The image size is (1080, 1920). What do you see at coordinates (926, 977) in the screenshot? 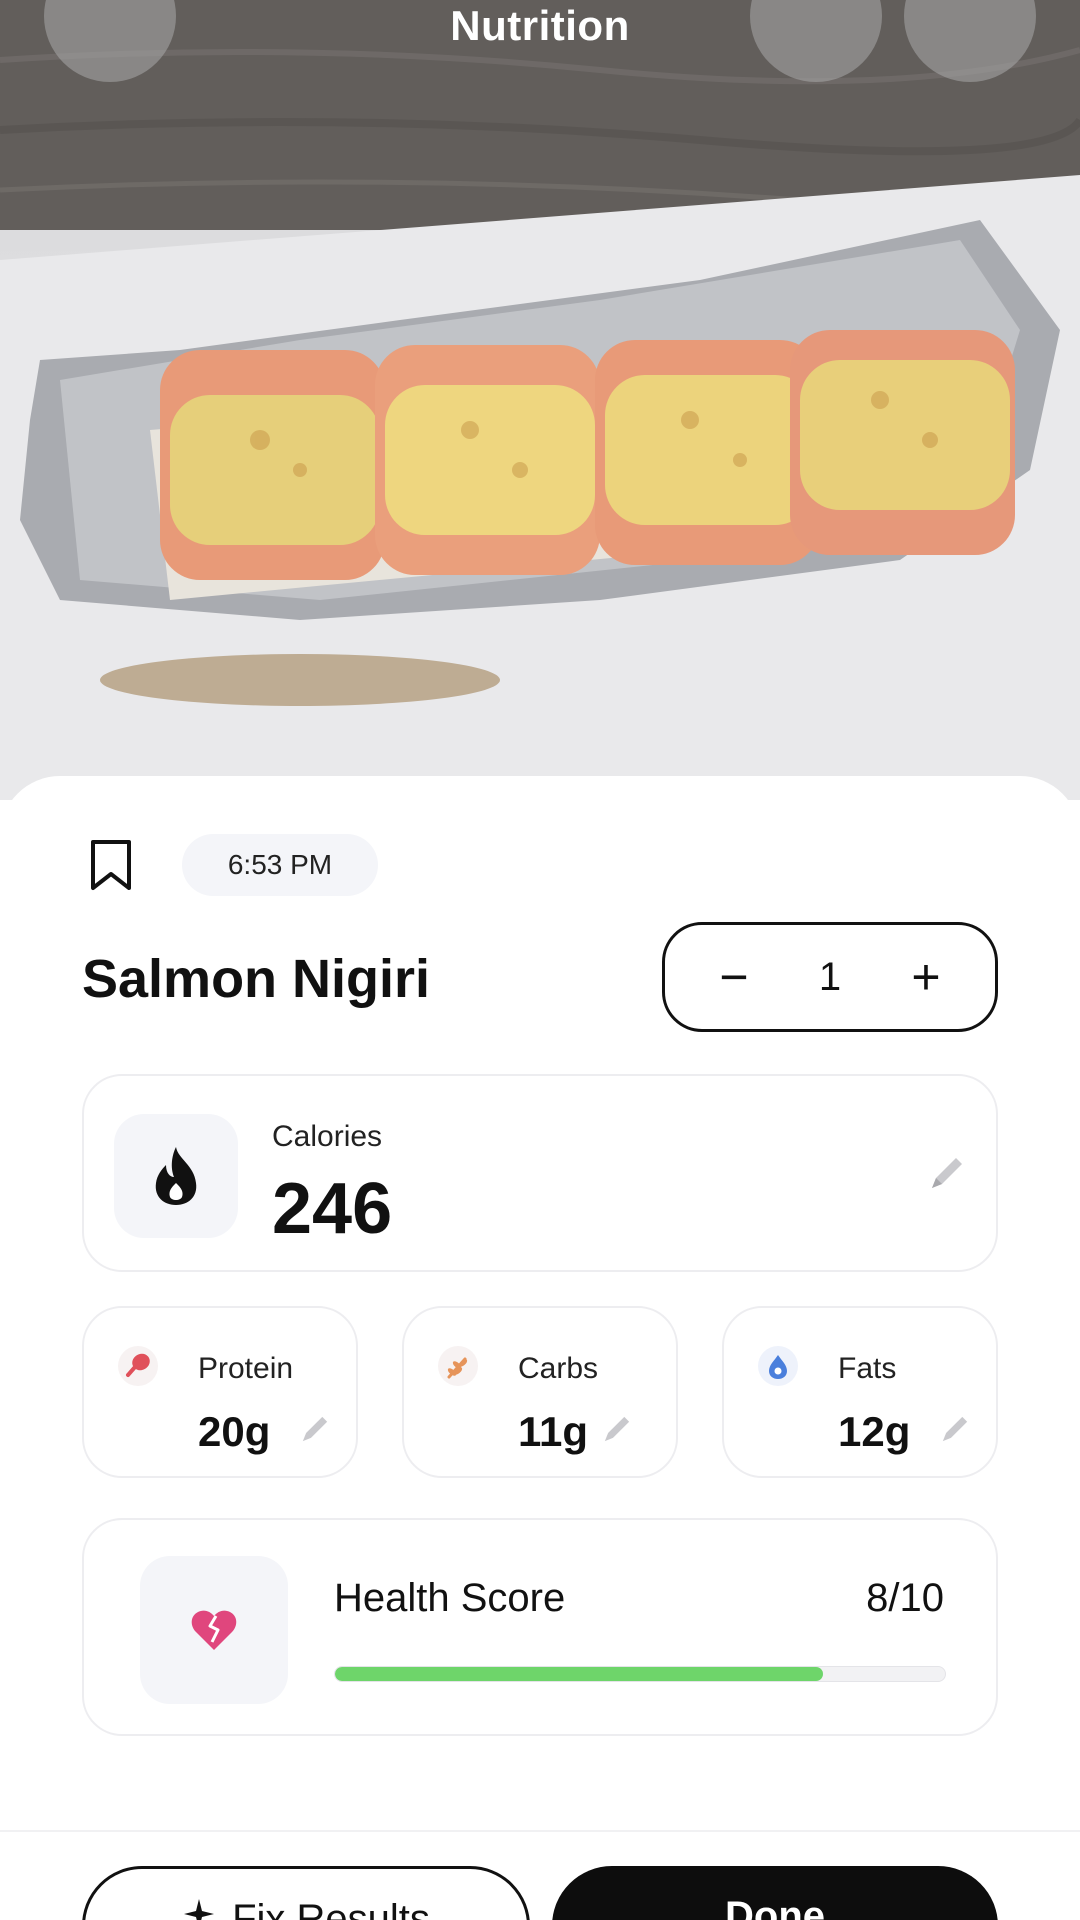
I see `increase-button: +` at bounding box center [926, 977].